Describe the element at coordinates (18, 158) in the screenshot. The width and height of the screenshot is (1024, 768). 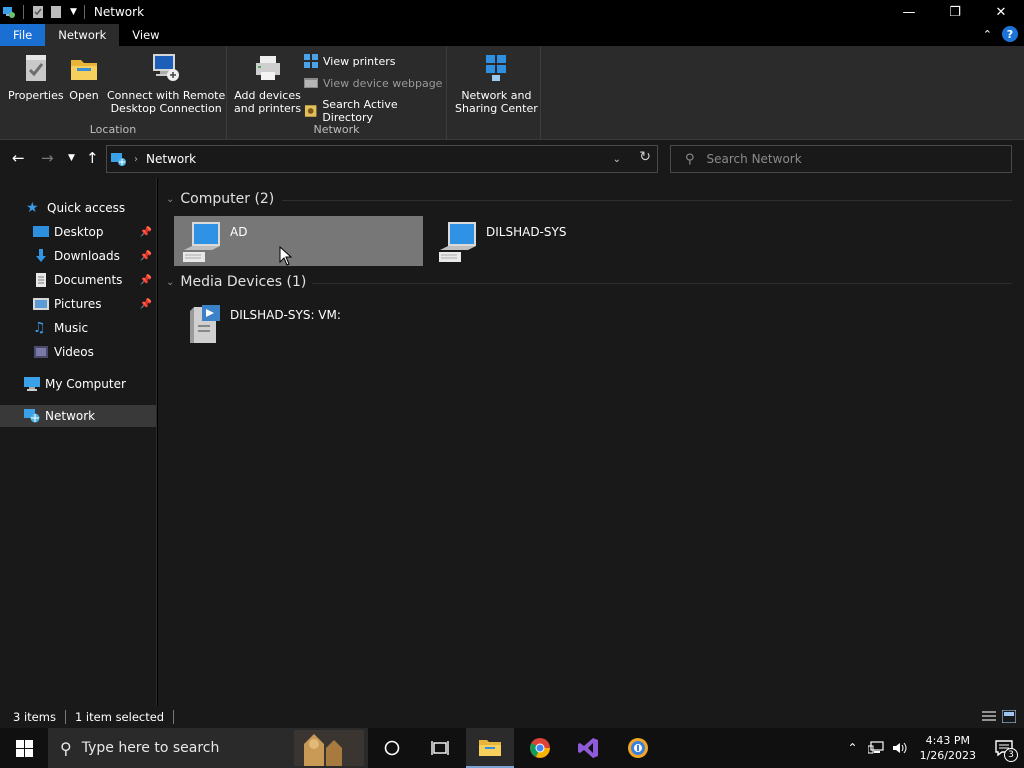
I see `back-button: ←` at that location.